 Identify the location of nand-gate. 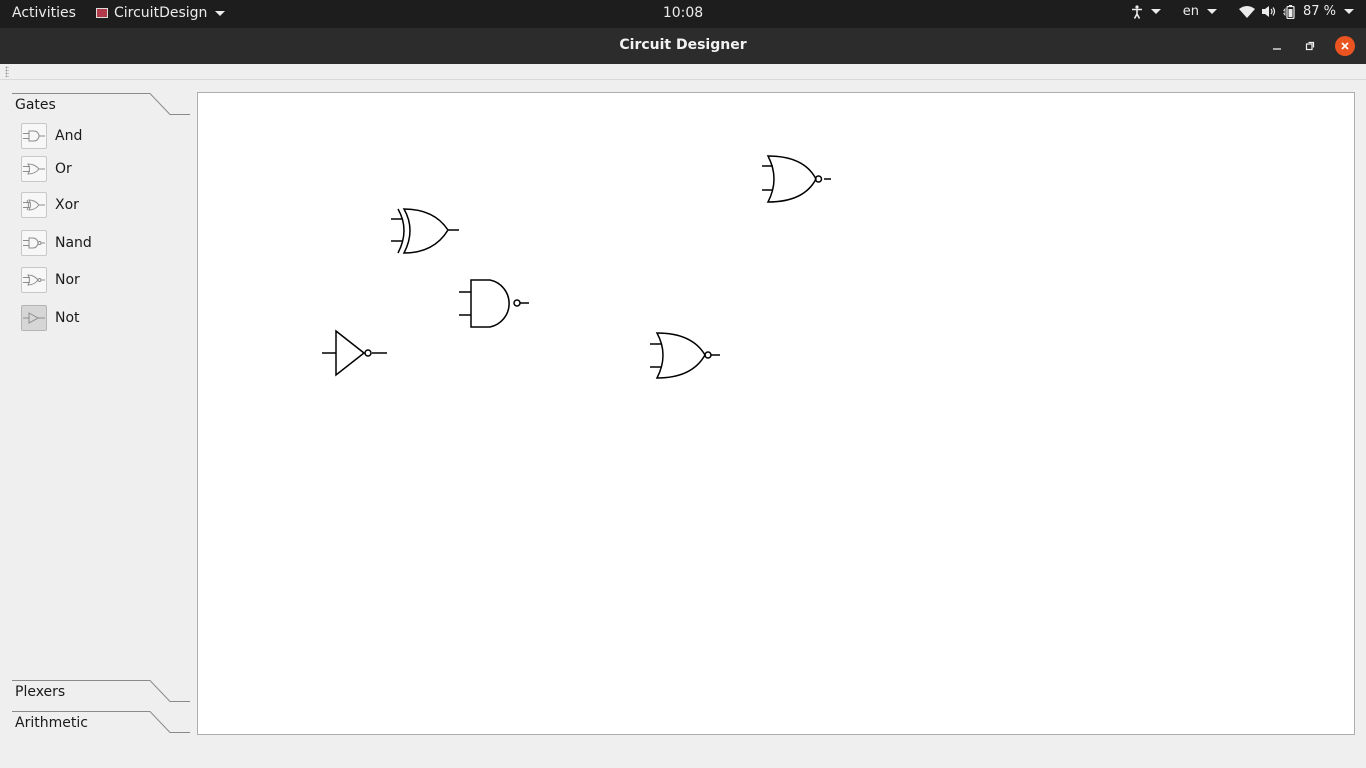
(494, 303).